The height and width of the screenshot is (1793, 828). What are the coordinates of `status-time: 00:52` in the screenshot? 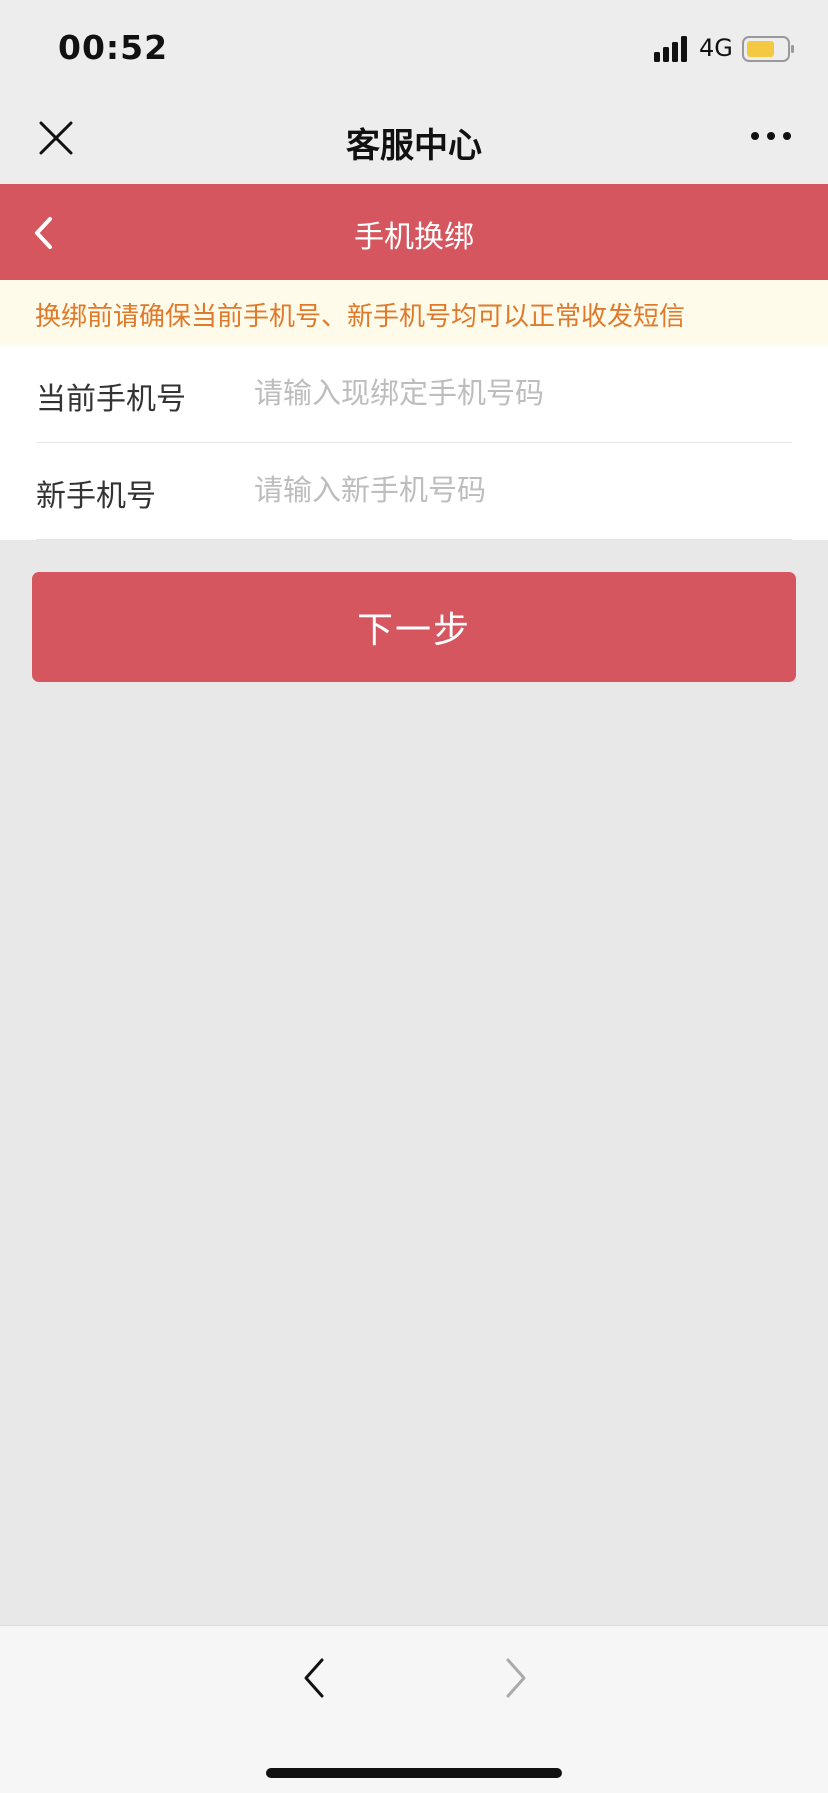 It's located at (113, 47).